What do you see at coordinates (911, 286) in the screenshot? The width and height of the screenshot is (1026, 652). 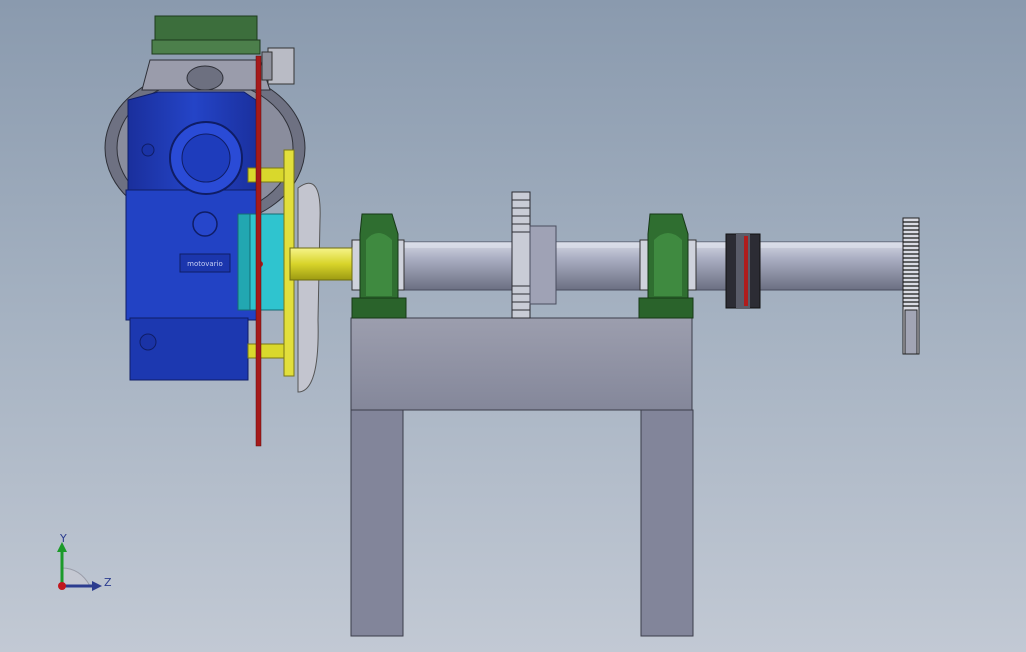 I see `end-gear` at bounding box center [911, 286].